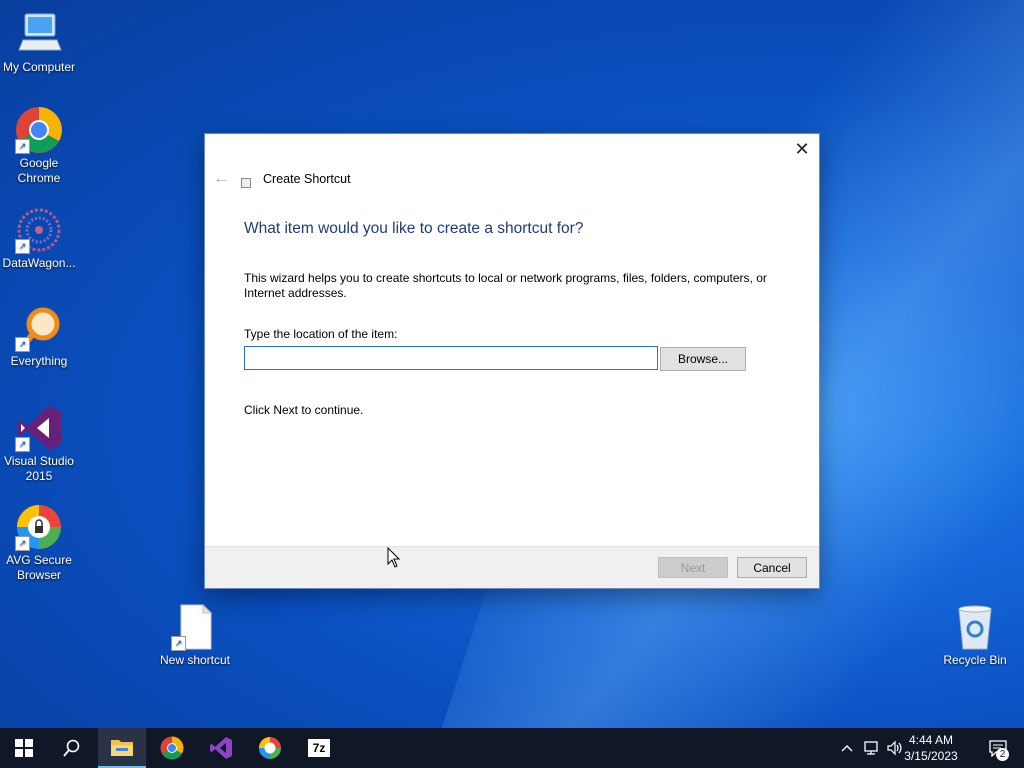 This screenshot has width=1024, height=768. What do you see at coordinates (39, 34) in the screenshot?
I see `computer-icon` at bounding box center [39, 34].